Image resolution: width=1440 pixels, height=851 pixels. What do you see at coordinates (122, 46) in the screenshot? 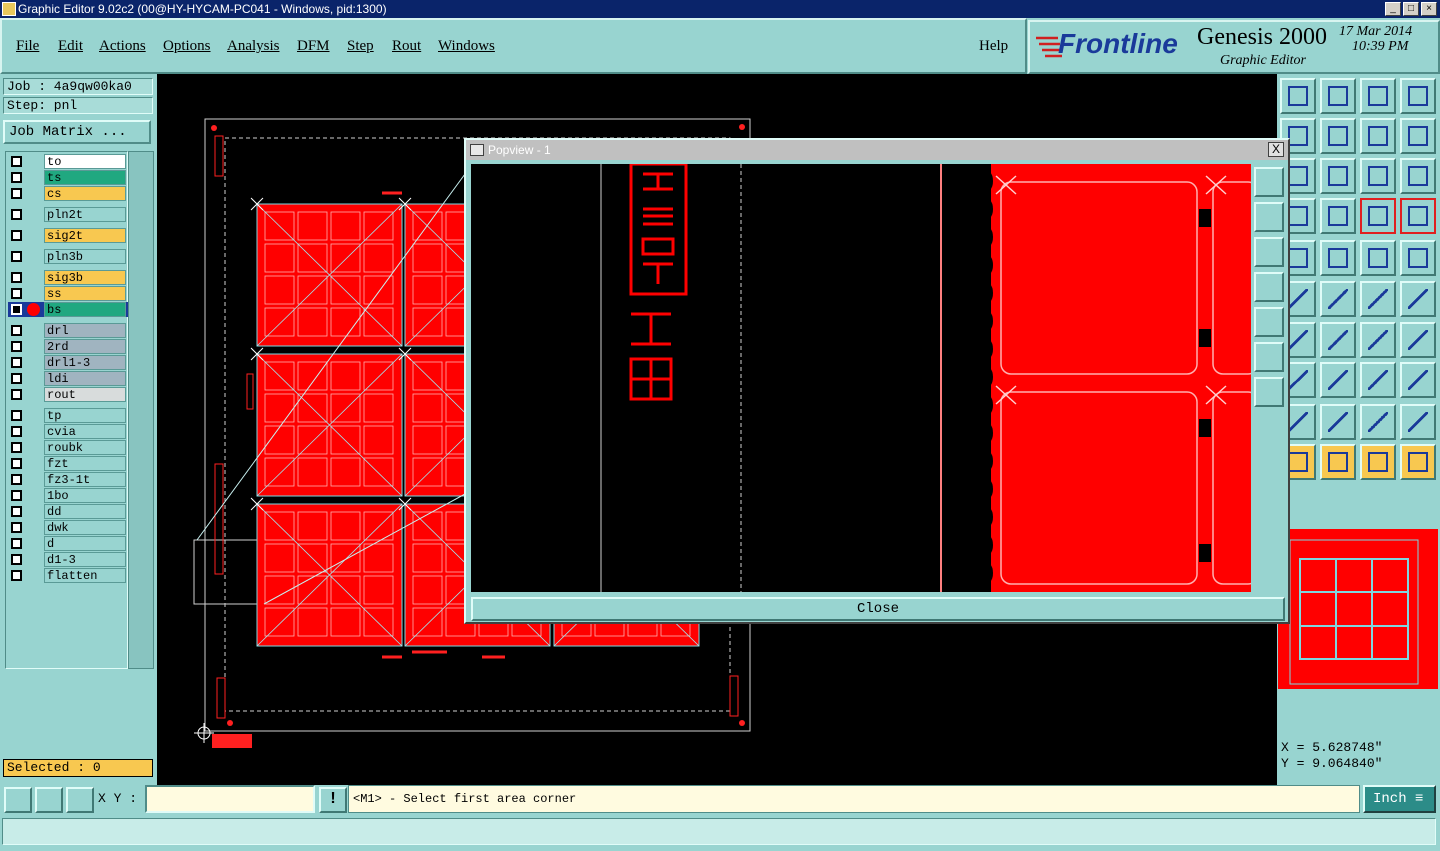
I see `menu-actions: Actions` at bounding box center [122, 46].